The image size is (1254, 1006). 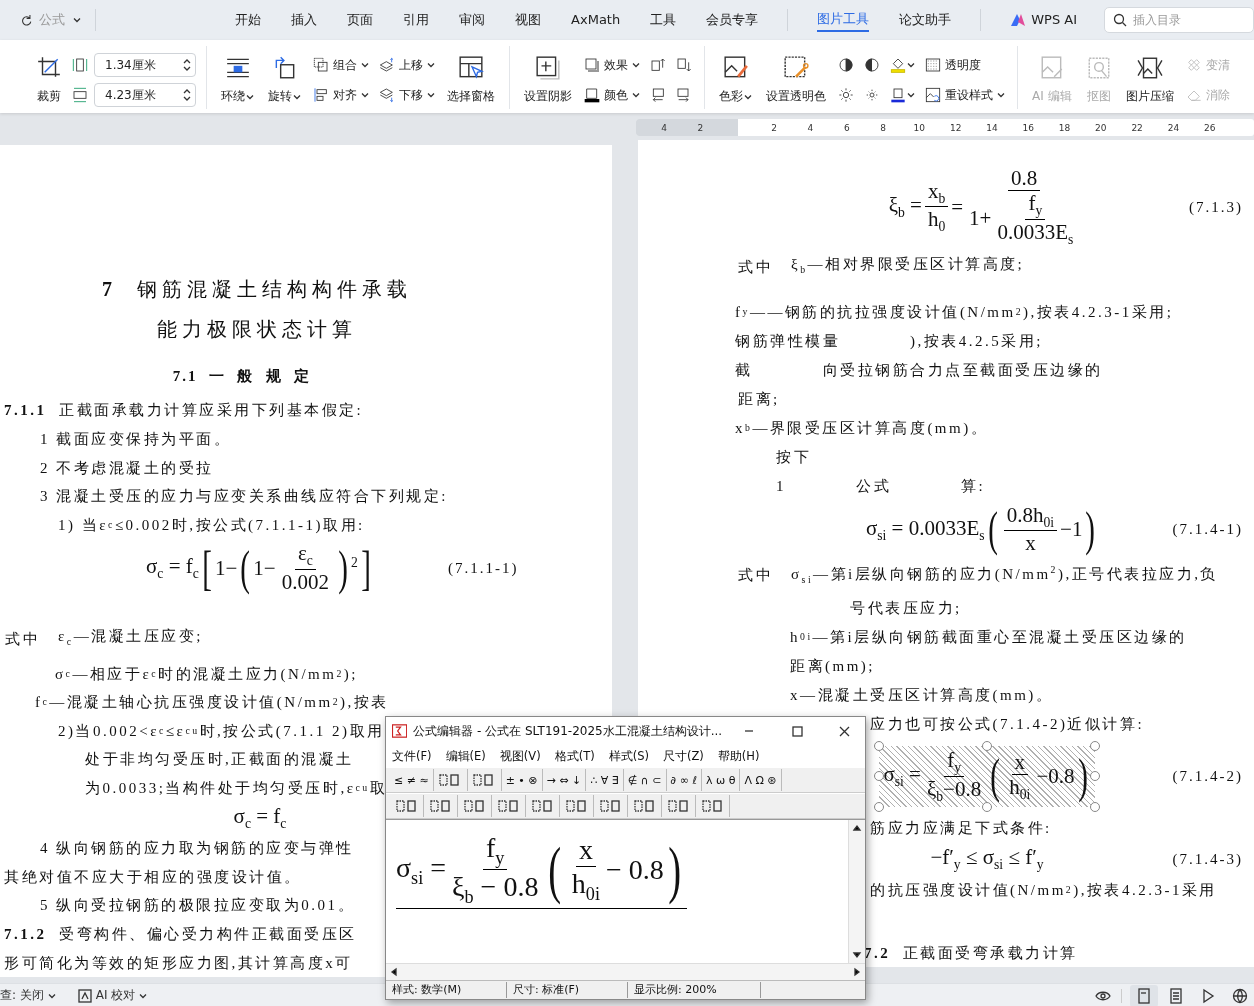 I want to click on formula: −f′$_{y}$ ≤ σ$_{si}$ ≤ f′$_{y}$, so click(x=987, y=859).